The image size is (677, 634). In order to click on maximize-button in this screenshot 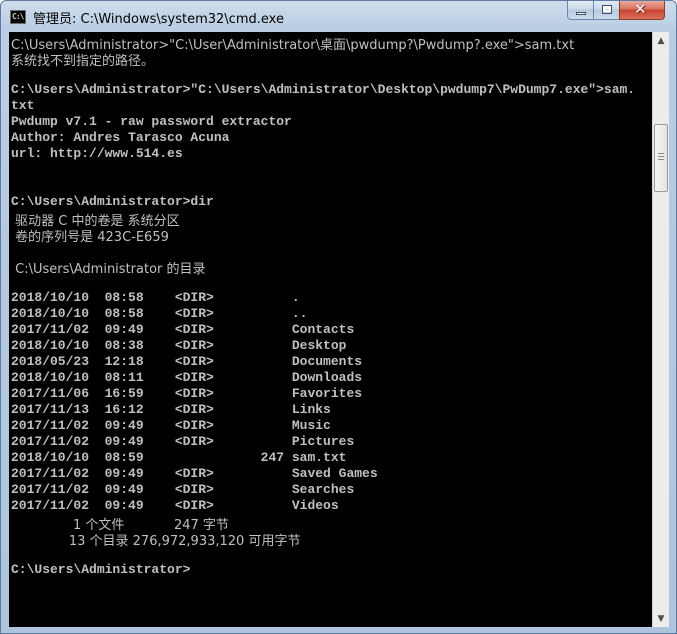, I will do `click(606, 10)`.